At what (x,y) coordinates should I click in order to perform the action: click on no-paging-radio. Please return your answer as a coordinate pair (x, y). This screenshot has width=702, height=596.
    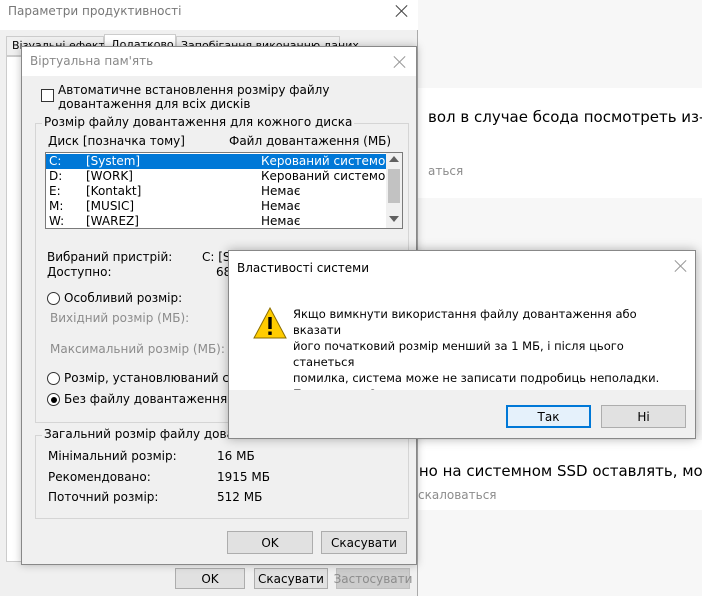
    Looking at the image, I should click on (53, 399).